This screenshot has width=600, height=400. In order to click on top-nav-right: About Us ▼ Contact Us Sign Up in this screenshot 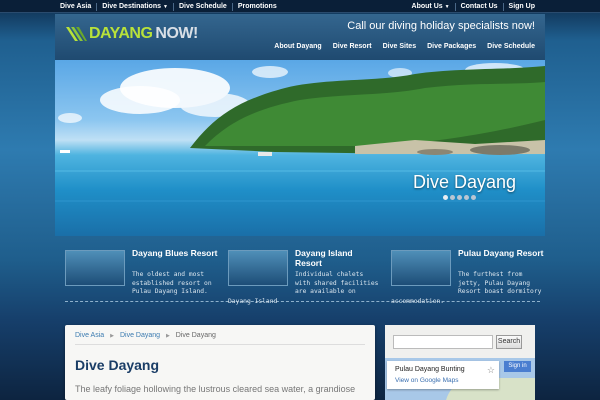, I will do `click(476, 7)`.